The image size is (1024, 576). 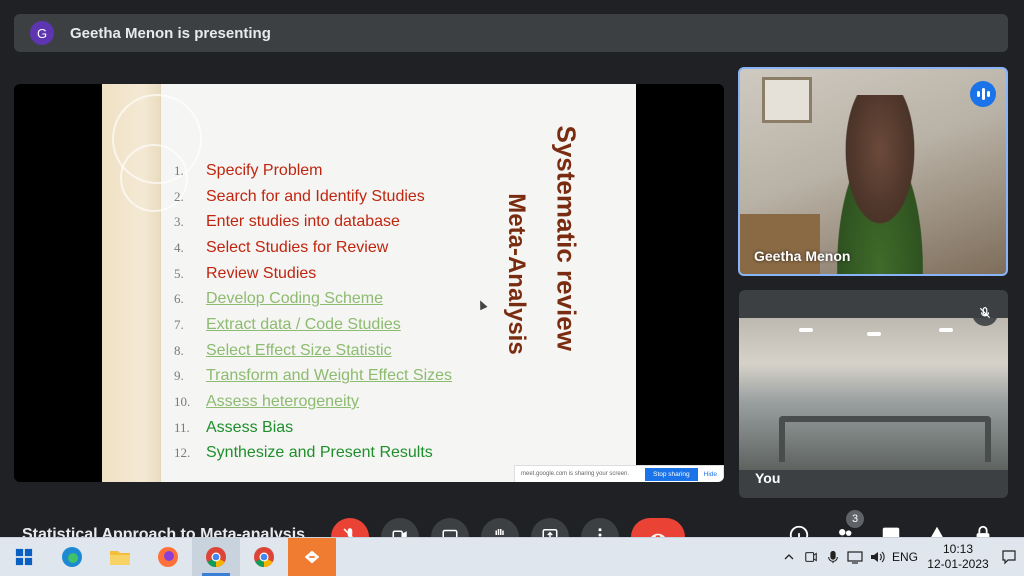 I want to click on captions-icon, so click(x=450, y=533).